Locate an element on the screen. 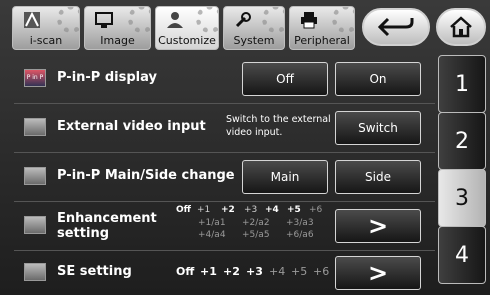 Image resolution: width=490 pixels, height=295 pixels. enhancement-level: +6 is located at coordinates (316, 210).